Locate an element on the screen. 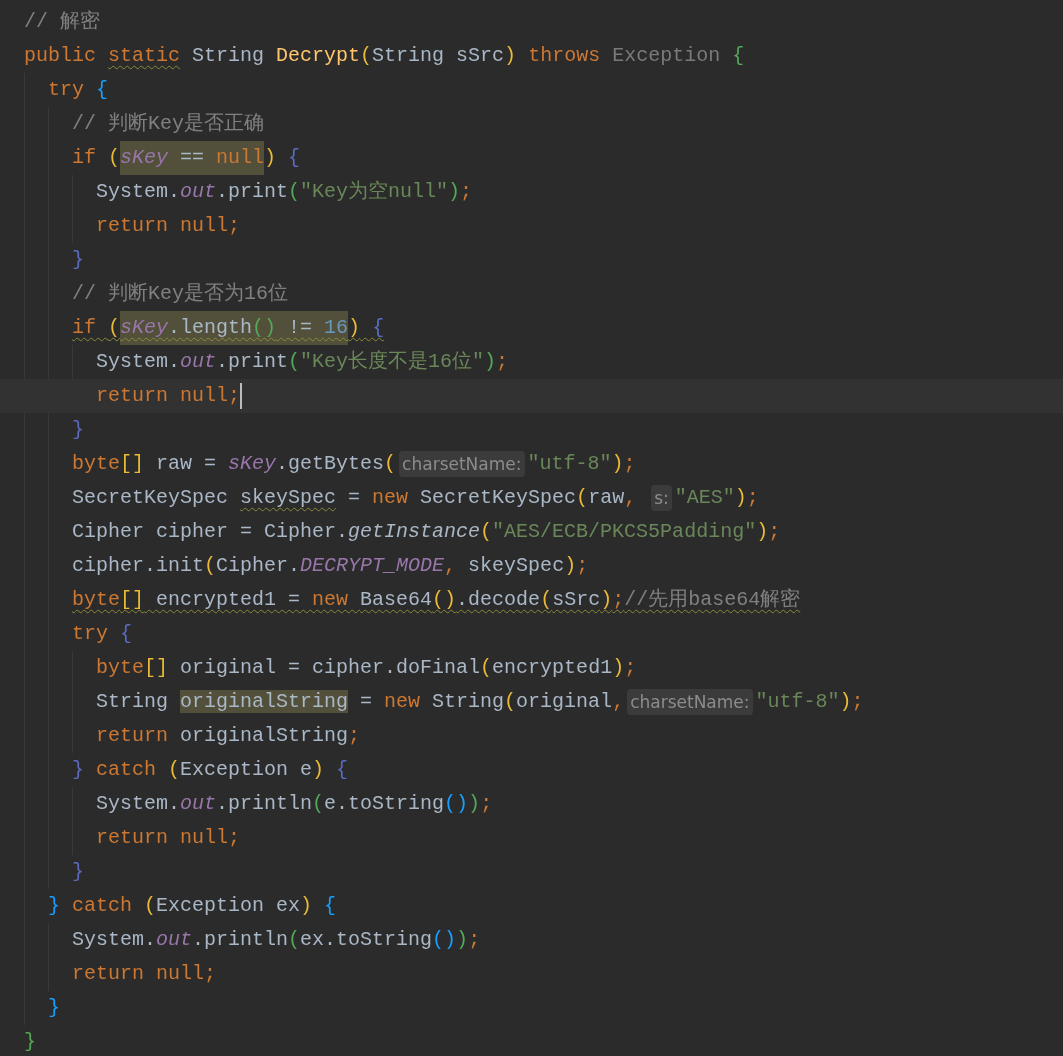 The height and width of the screenshot is (1056, 1063). code-line: public static String Decrypt(String sSrc) throws Exception { is located at coordinates (385, 56).